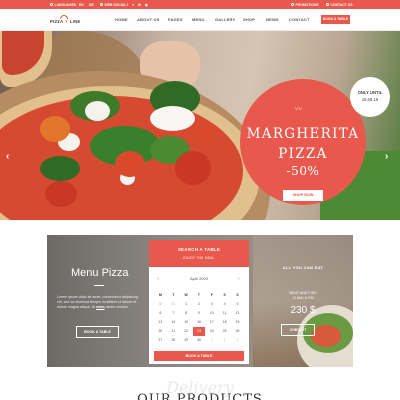 This screenshot has height=400, width=400. Describe the element at coordinates (211, 322) in the screenshot. I see `calendar-day: 17` at that location.